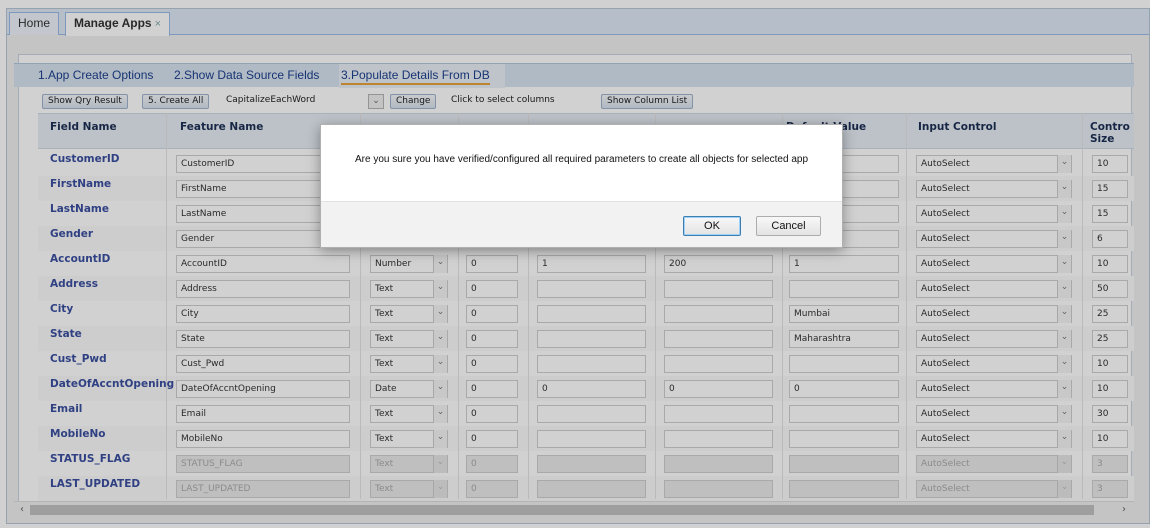 This screenshot has width=1150, height=528. What do you see at coordinates (712, 226) in the screenshot?
I see `ok-button: OK` at bounding box center [712, 226].